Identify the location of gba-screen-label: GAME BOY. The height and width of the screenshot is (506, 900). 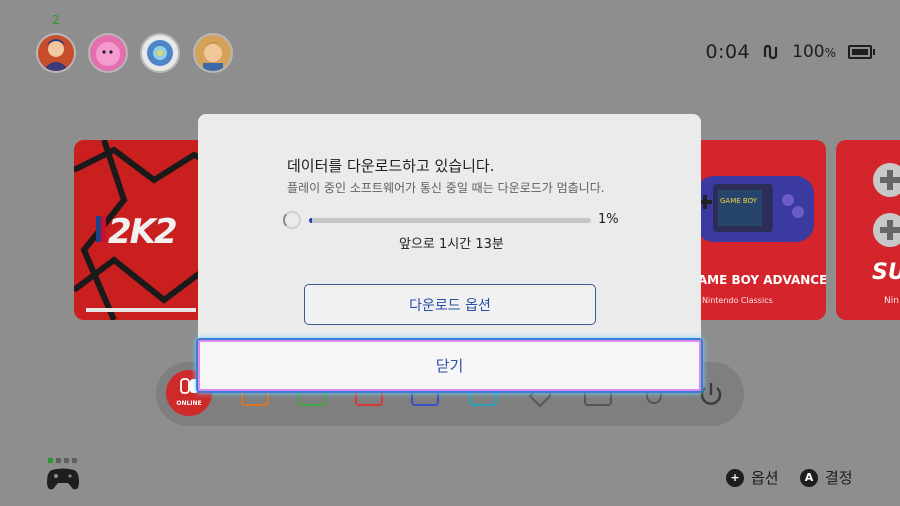
(738, 201).